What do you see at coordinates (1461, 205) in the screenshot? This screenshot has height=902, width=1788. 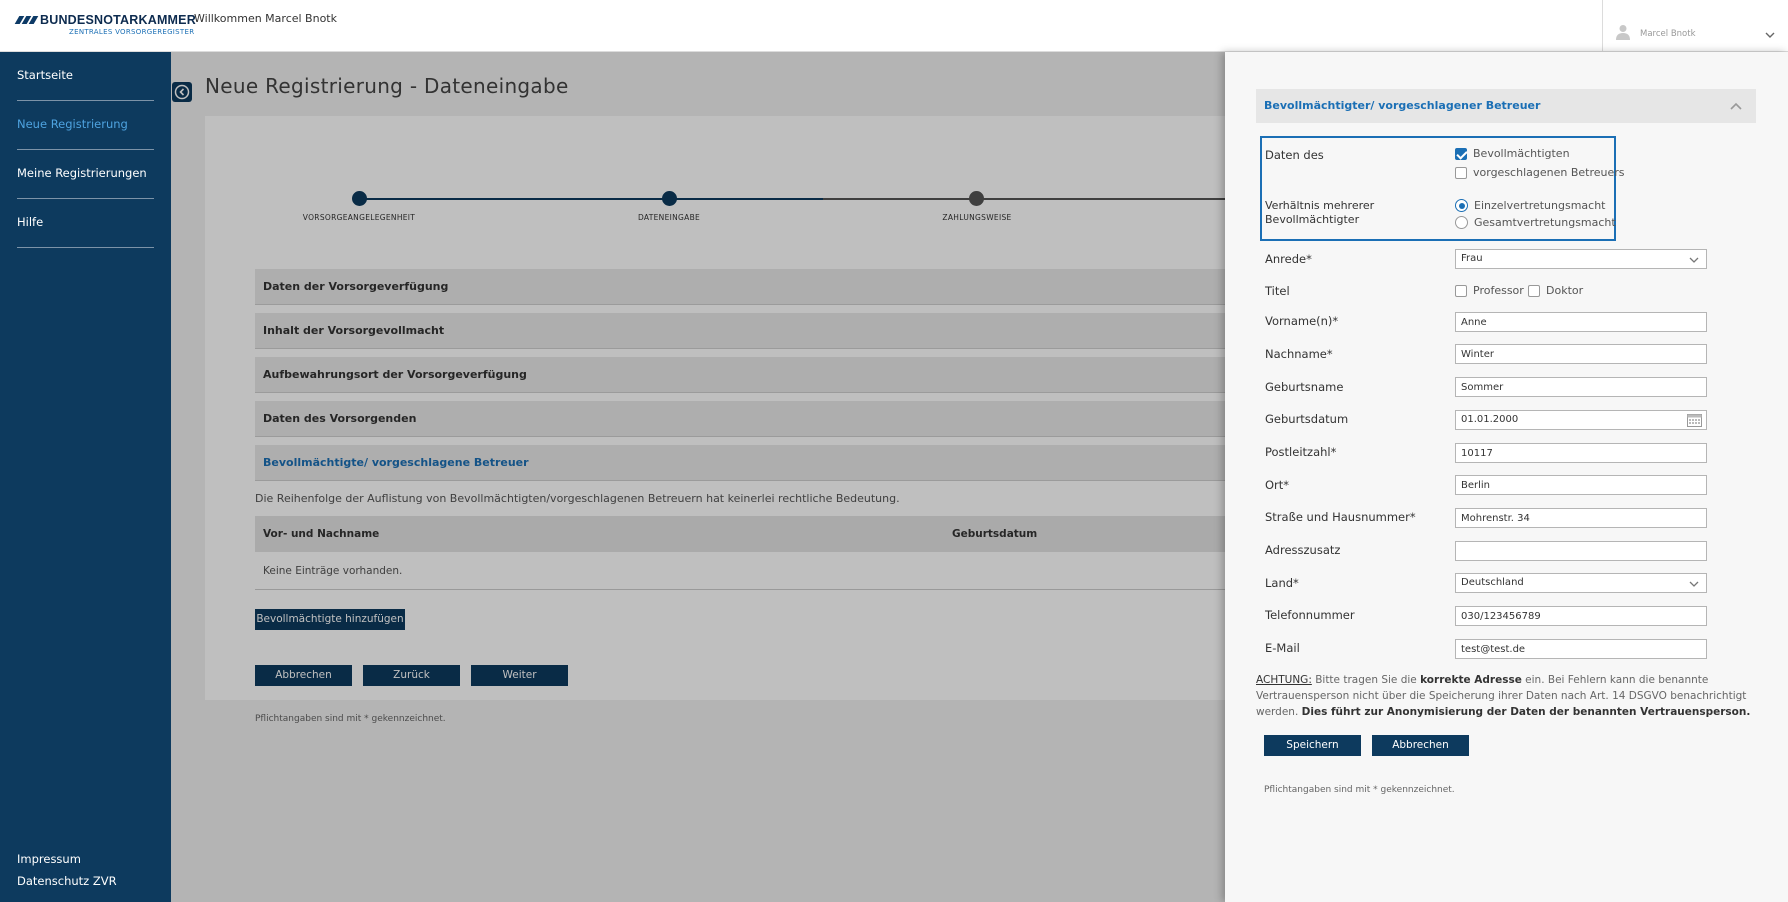 I see `radio-selected-icon` at bounding box center [1461, 205].